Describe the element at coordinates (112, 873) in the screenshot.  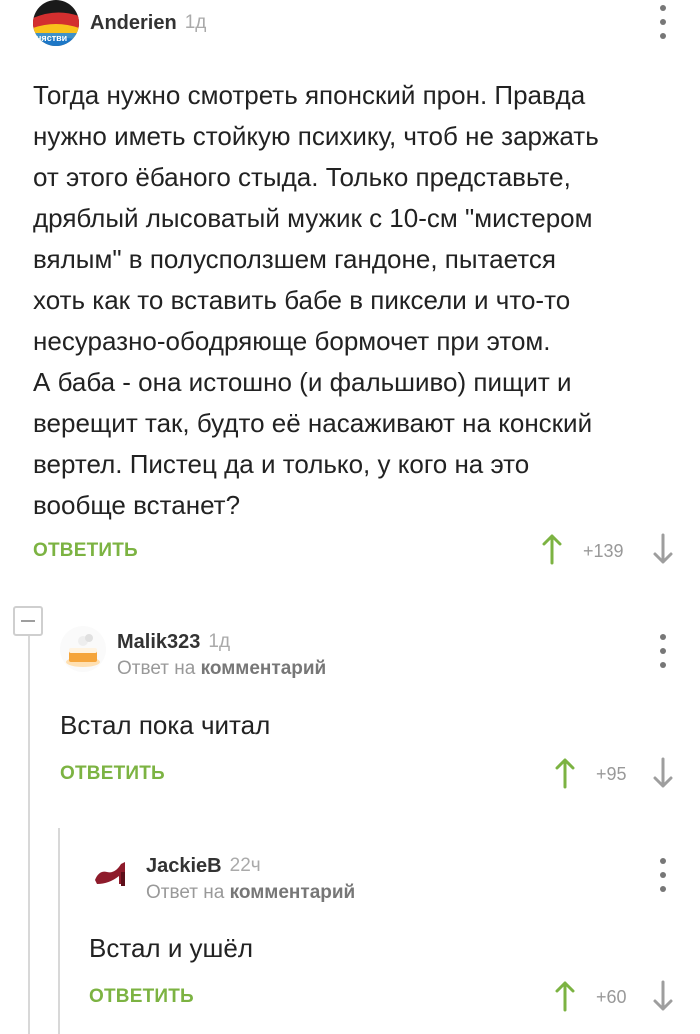
I see `shoe-avatar-icon` at that location.